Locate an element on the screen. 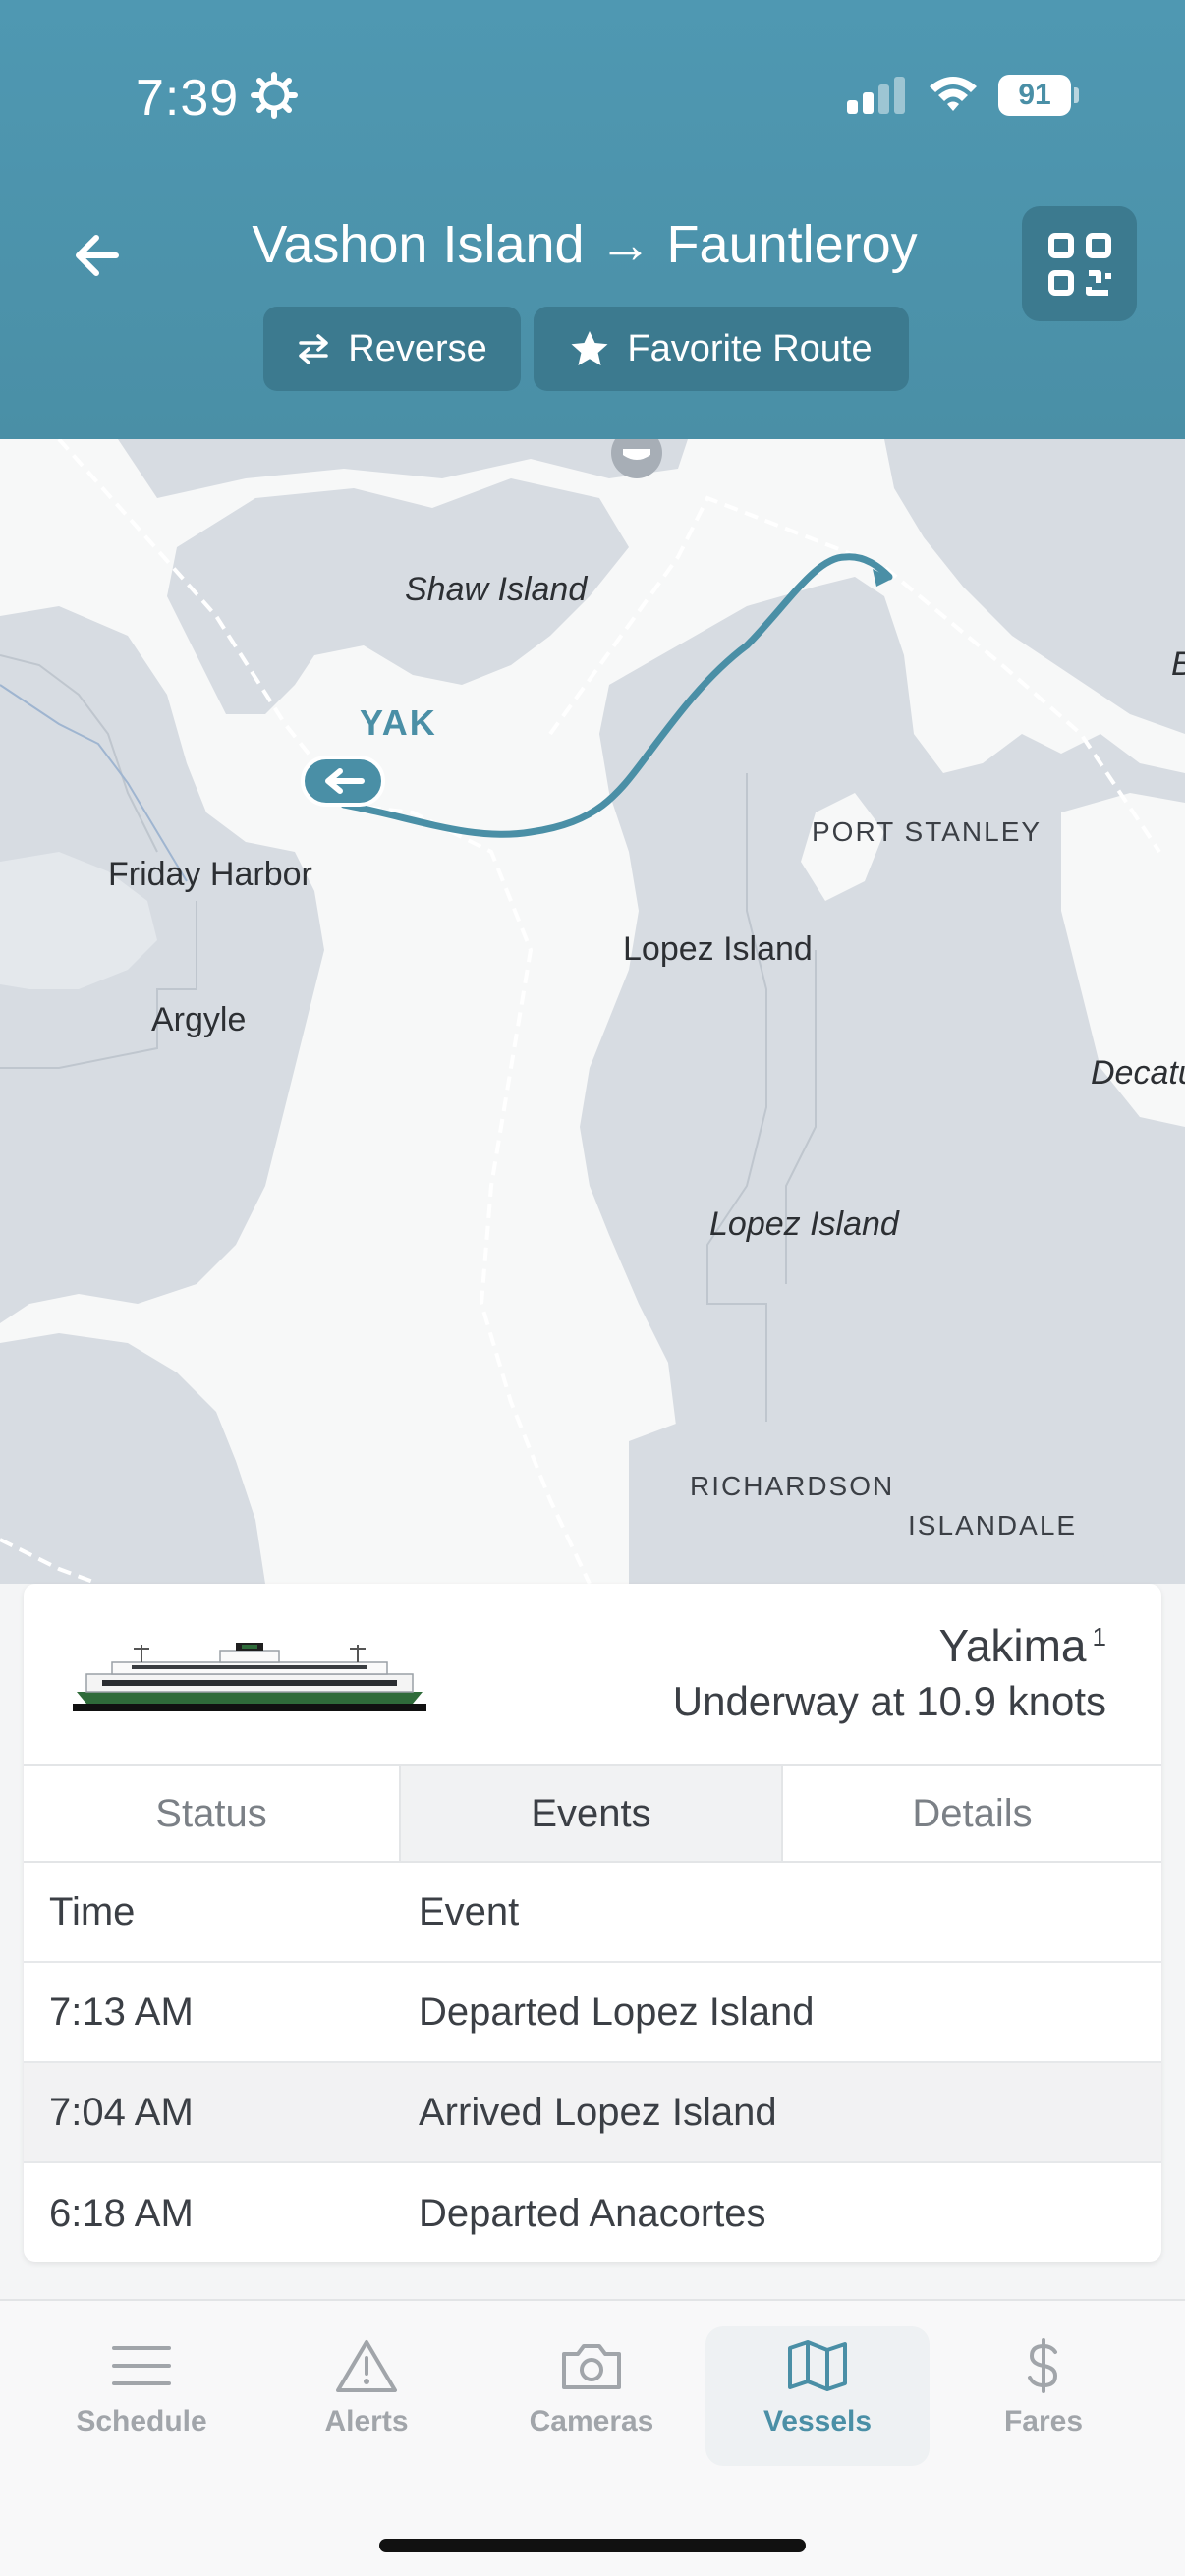  nav-label: Alerts is located at coordinates (367, 2421).